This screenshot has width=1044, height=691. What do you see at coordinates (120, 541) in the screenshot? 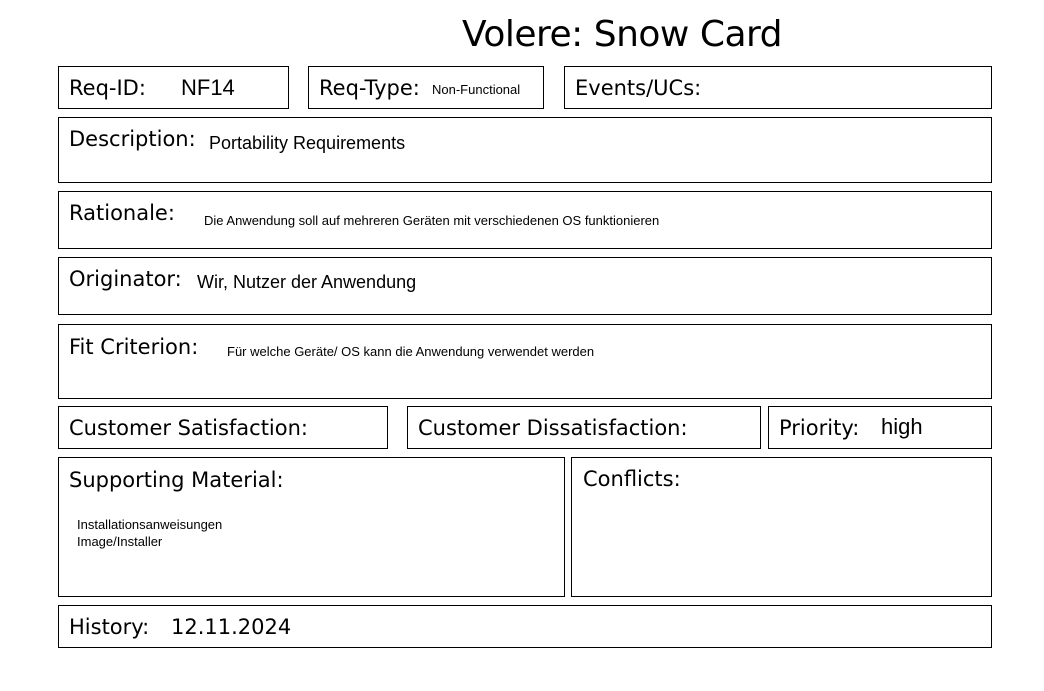
I see `supporting-material-item: Image/Installer` at bounding box center [120, 541].